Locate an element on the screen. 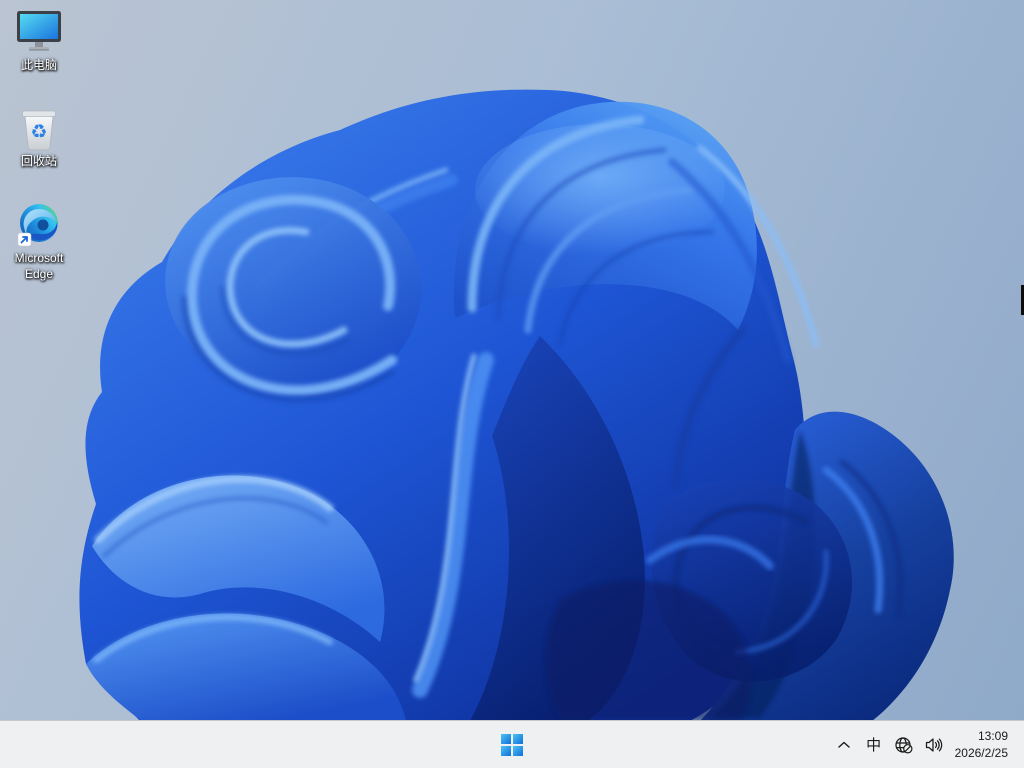 The image size is (1024, 768). ime-indicator: 中 is located at coordinates (874, 745).